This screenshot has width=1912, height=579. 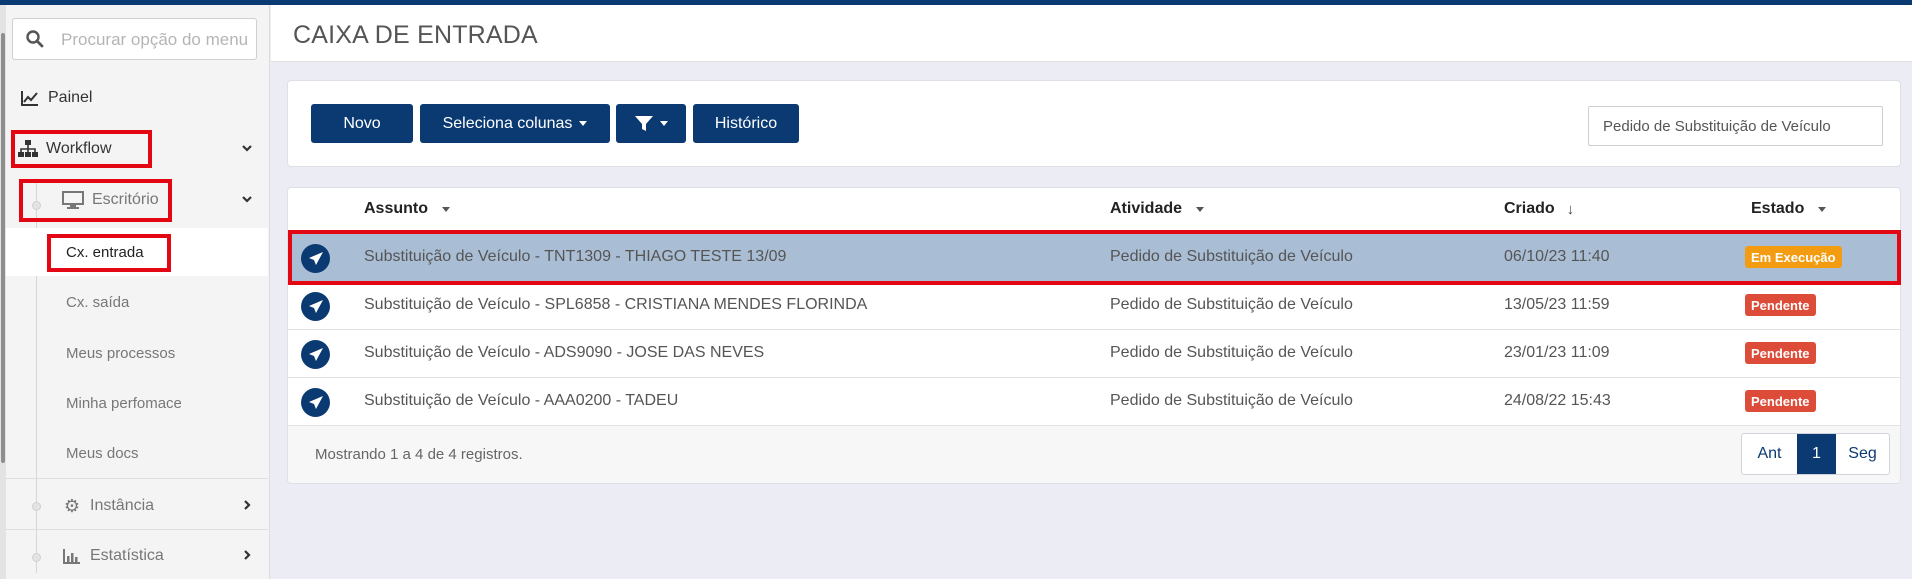 I want to click on column-header-criado: Criado ↓, so click(x=1539, y=209).